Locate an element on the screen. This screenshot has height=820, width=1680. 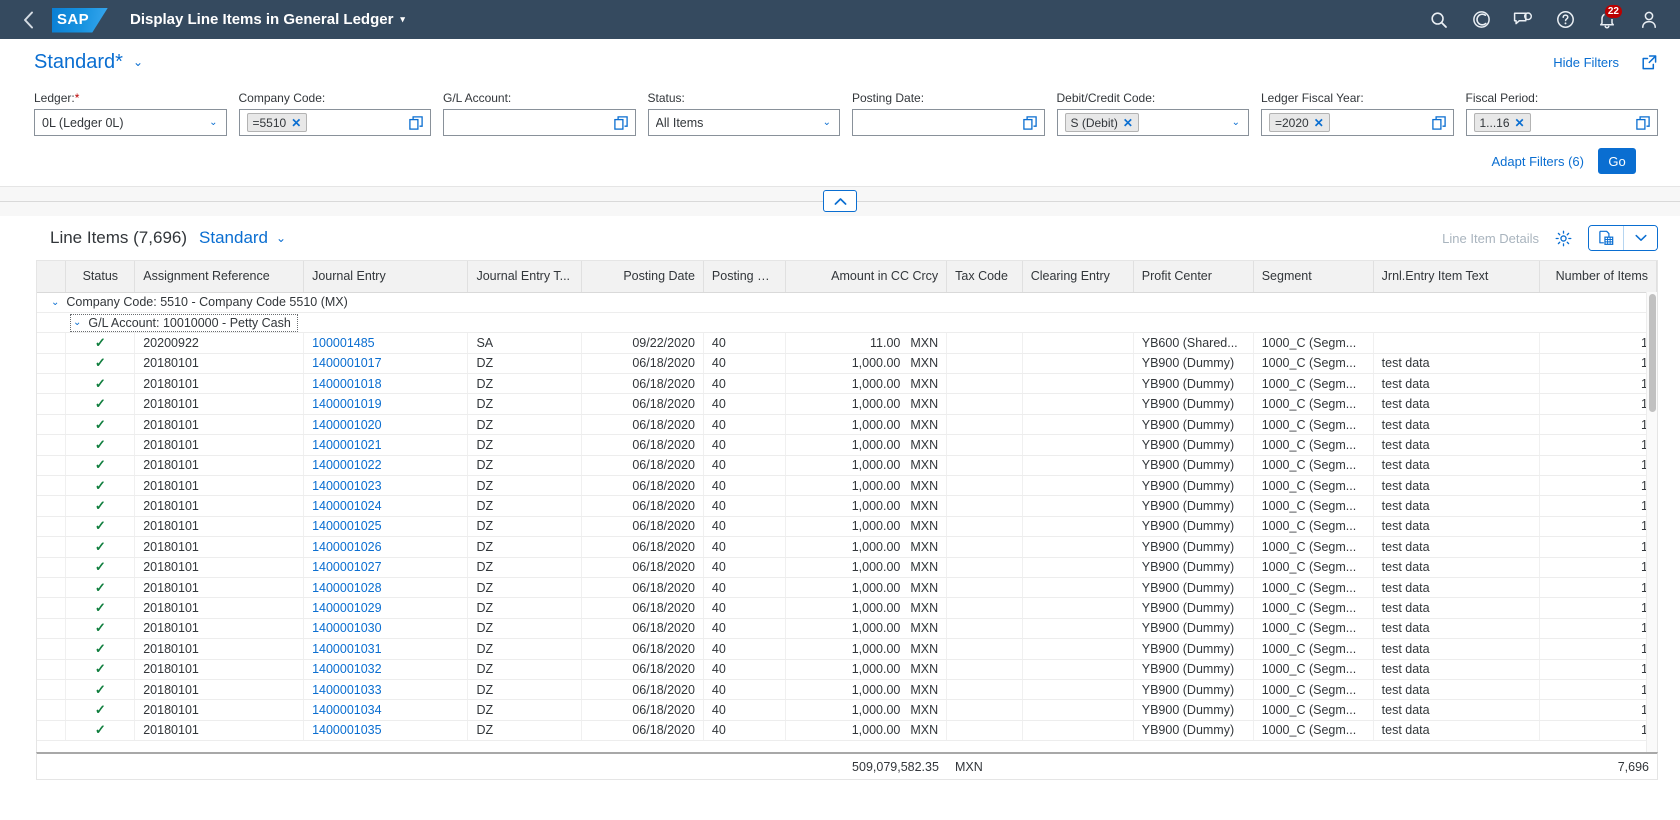
search-icon is located at coordinates (1439, 20).